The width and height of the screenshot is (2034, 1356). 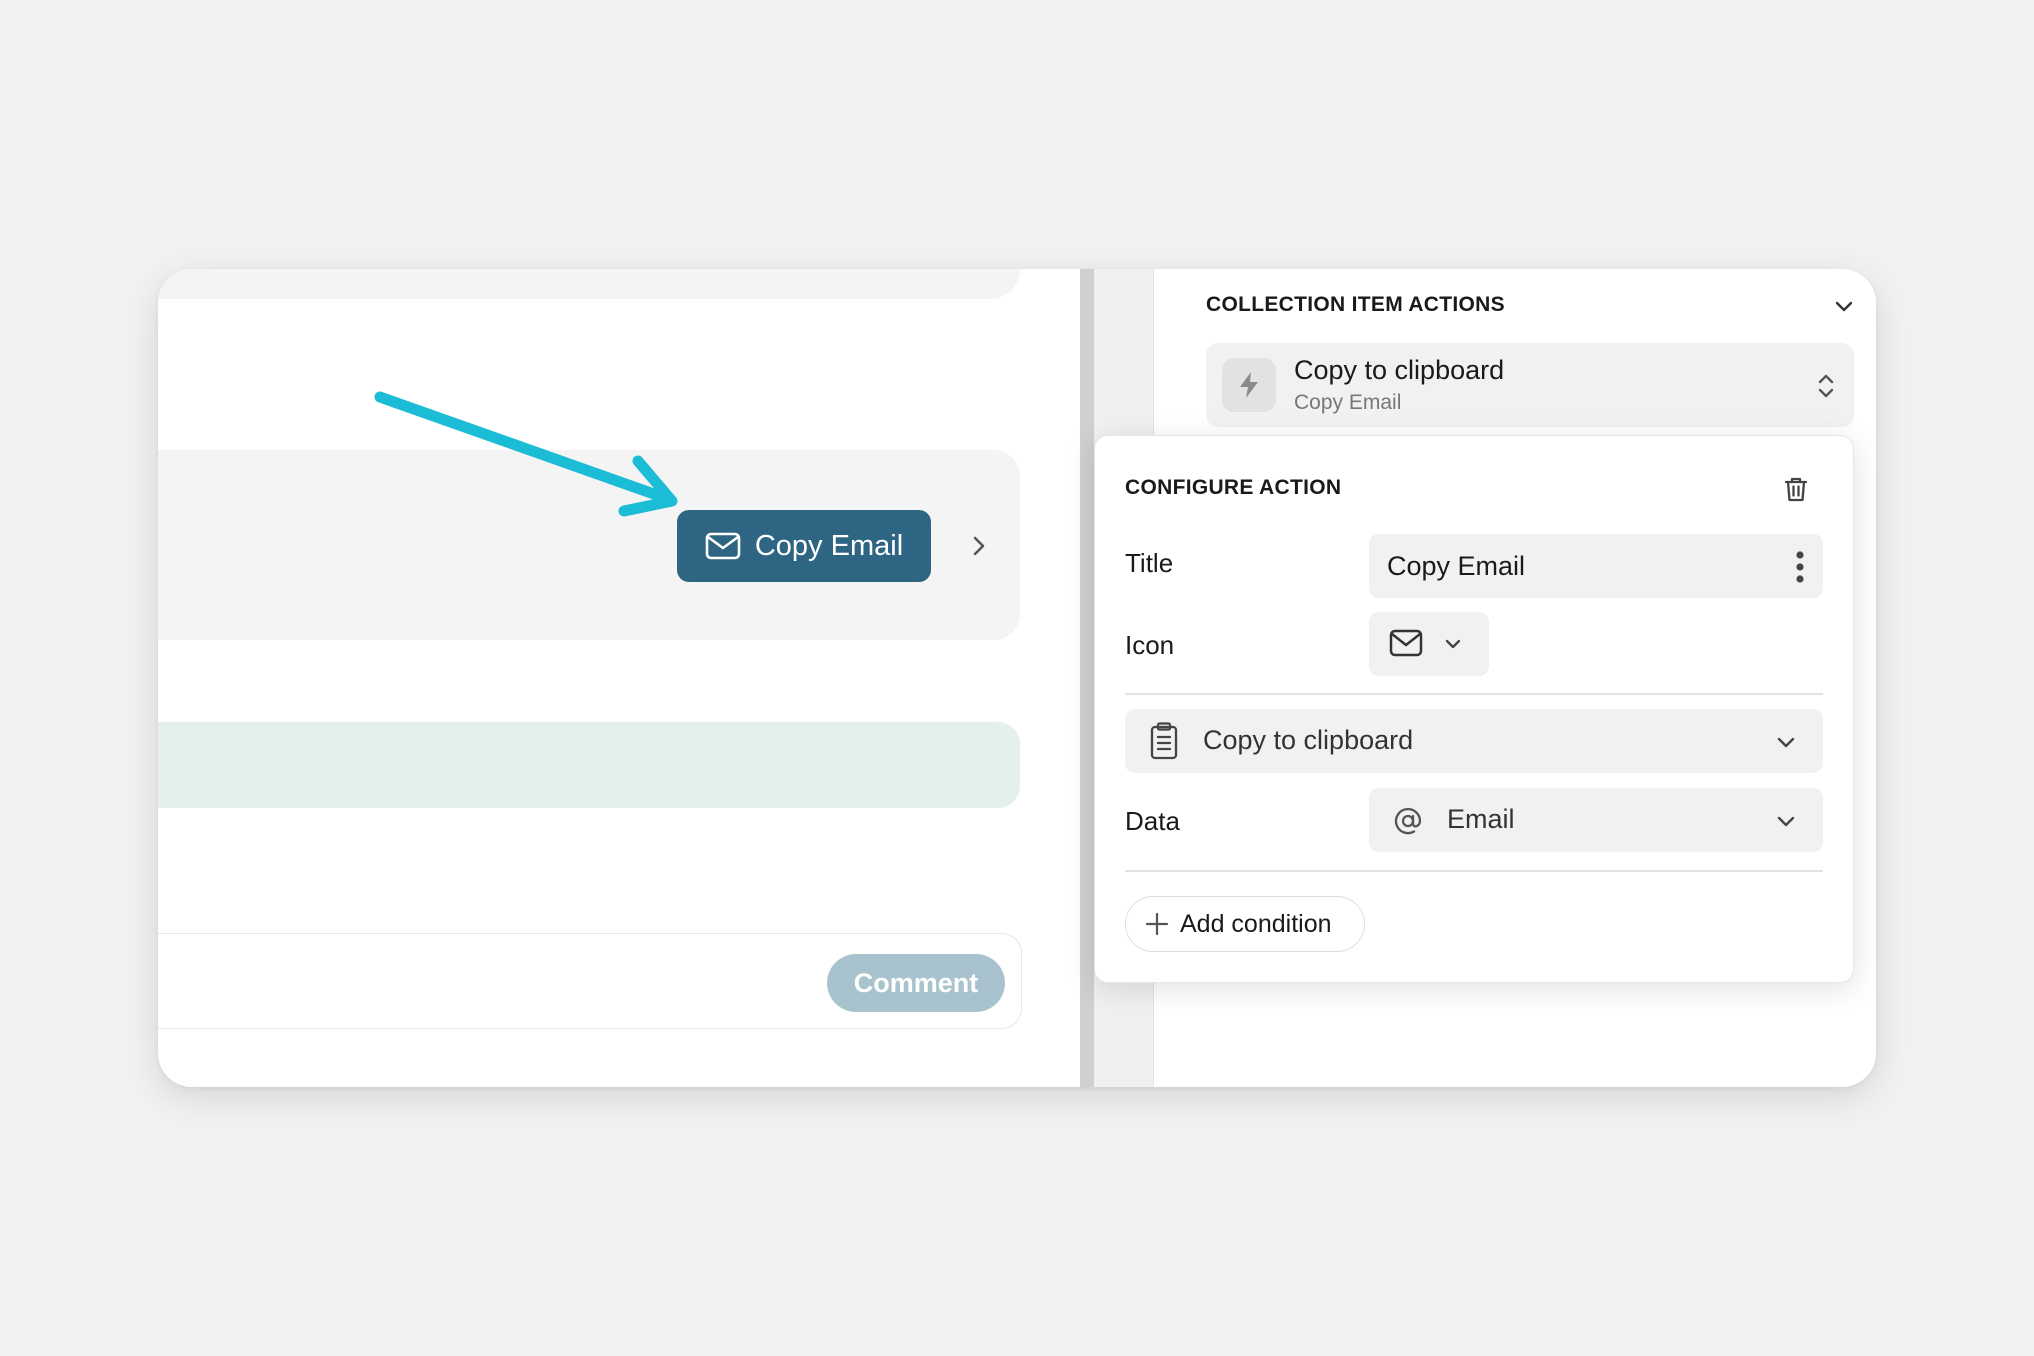 What do you see at coordinates (1456, 565) in the screenshot?
I see `title-input-value: Copy Email` at bounding box center [1456, 565].